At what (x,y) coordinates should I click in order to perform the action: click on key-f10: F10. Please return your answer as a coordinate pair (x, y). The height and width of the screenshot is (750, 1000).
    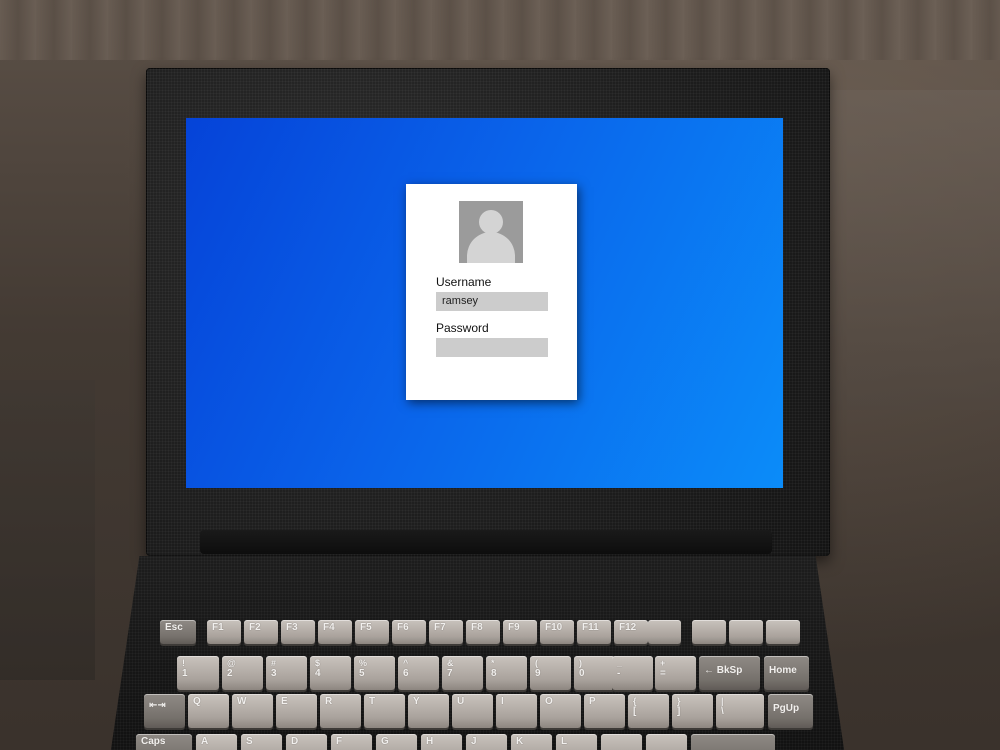
    Looking at the image, I should click on (557, 632).